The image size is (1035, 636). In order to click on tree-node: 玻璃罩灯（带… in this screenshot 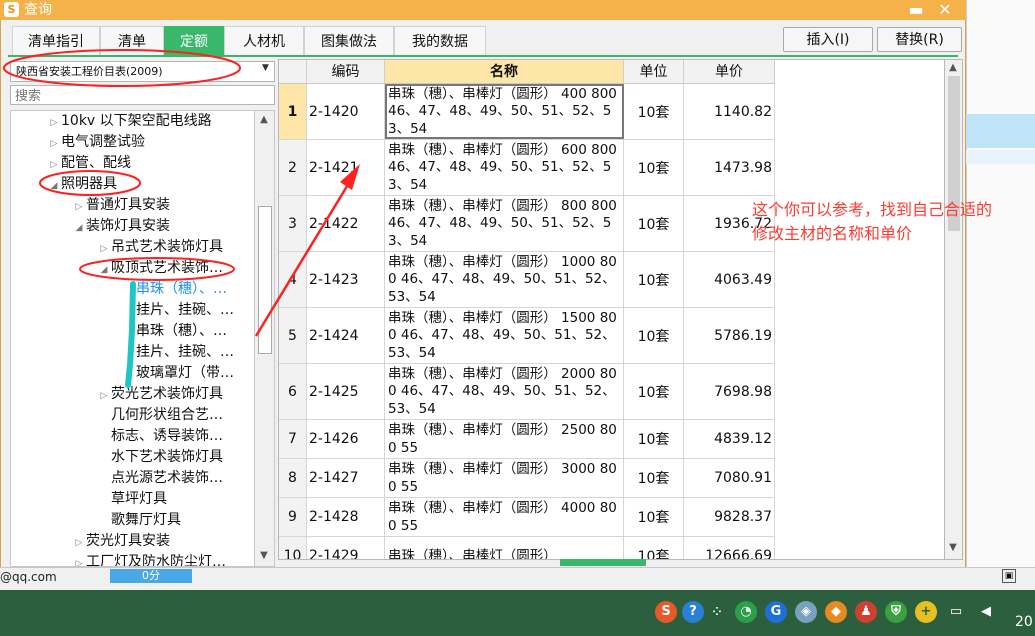, I will do `click(132, 373)`.